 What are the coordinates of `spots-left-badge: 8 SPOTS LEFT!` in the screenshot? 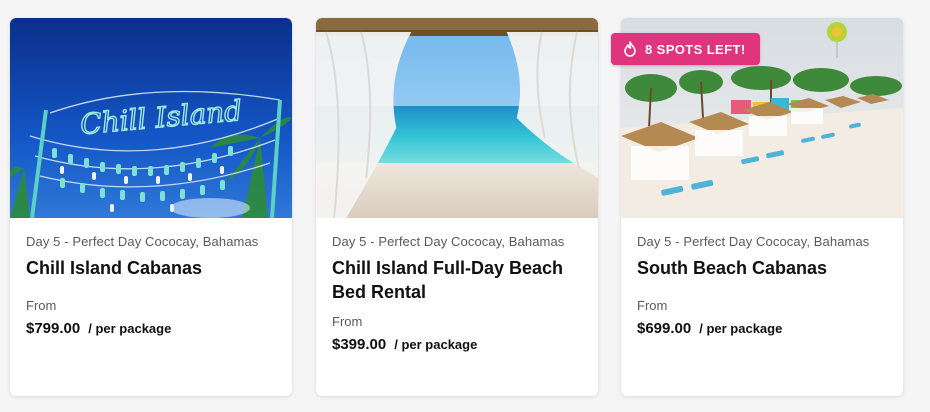 It's located at (685, 49).